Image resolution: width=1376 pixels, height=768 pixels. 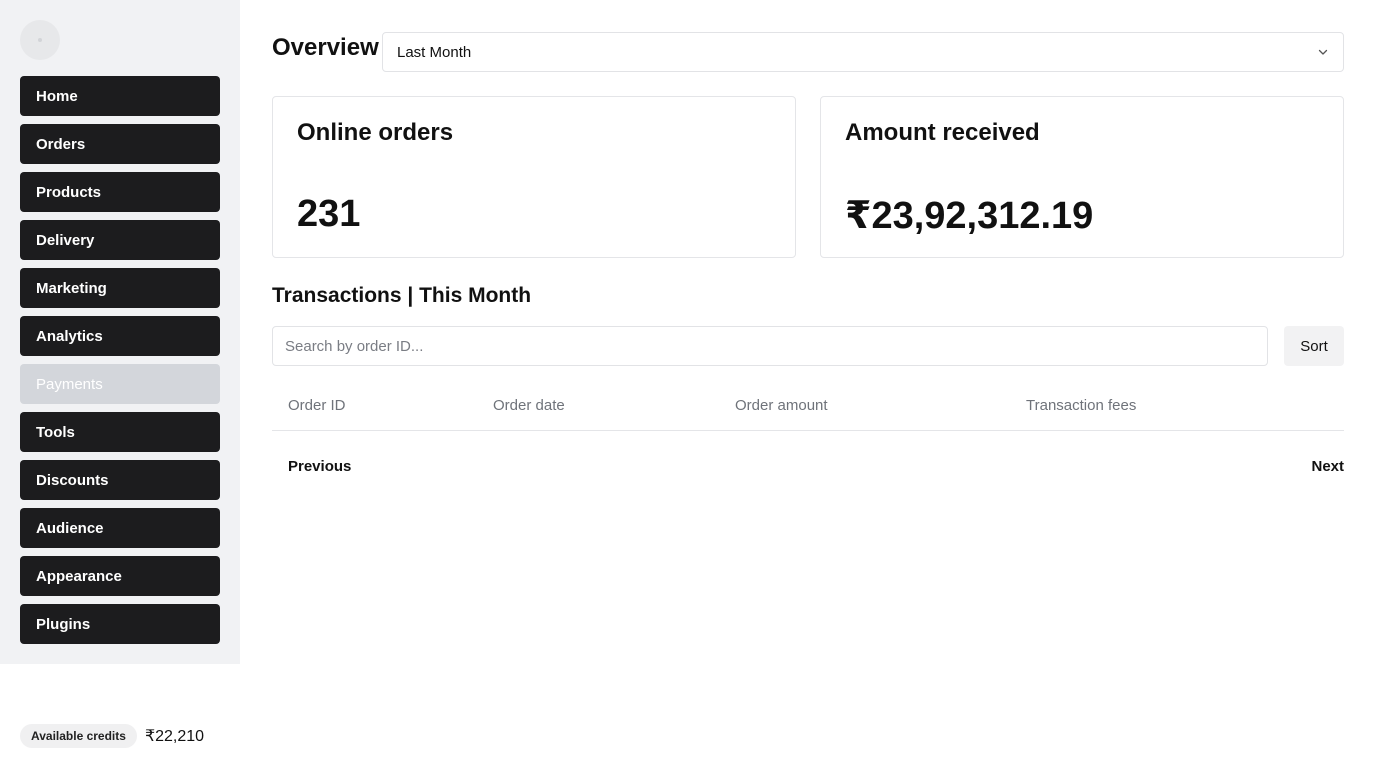 I want to click on sidebar-item-orders: Orders, so click(x=120, y=144).